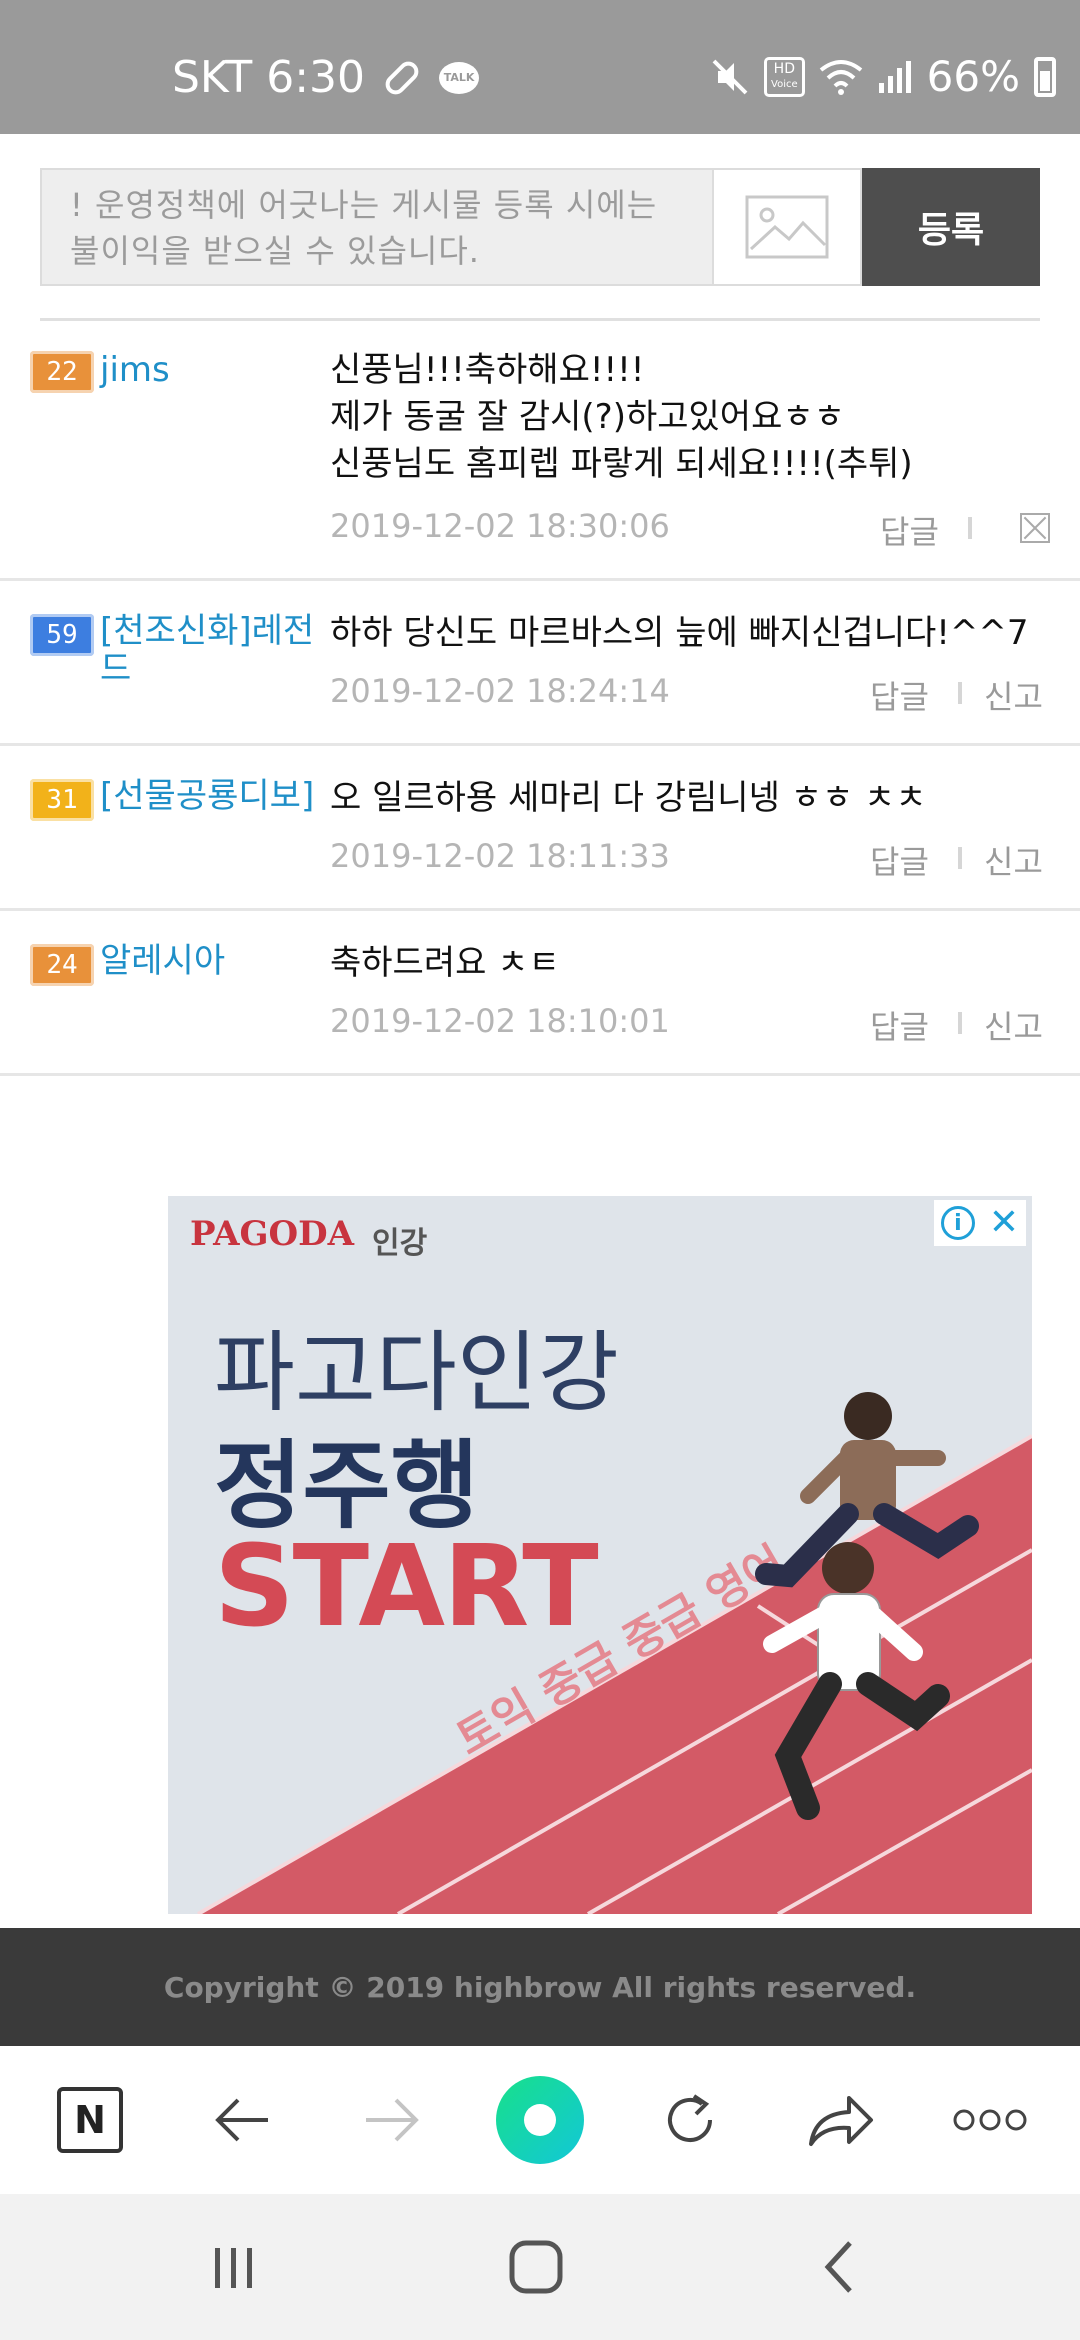 This screenshot has height=2340, width=1080. Describe the element at coordinates (62, 800) in the screenshot. I see `level-badge: 31` at that location.